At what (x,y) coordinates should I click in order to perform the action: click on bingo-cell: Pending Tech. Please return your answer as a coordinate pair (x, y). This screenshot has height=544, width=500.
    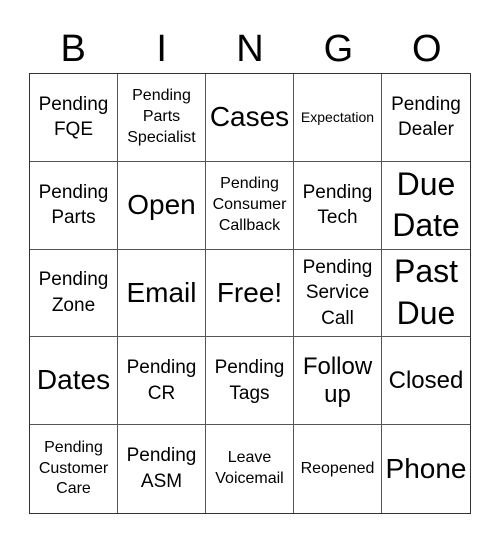
    Looking at the image, I should click on (338, 205).